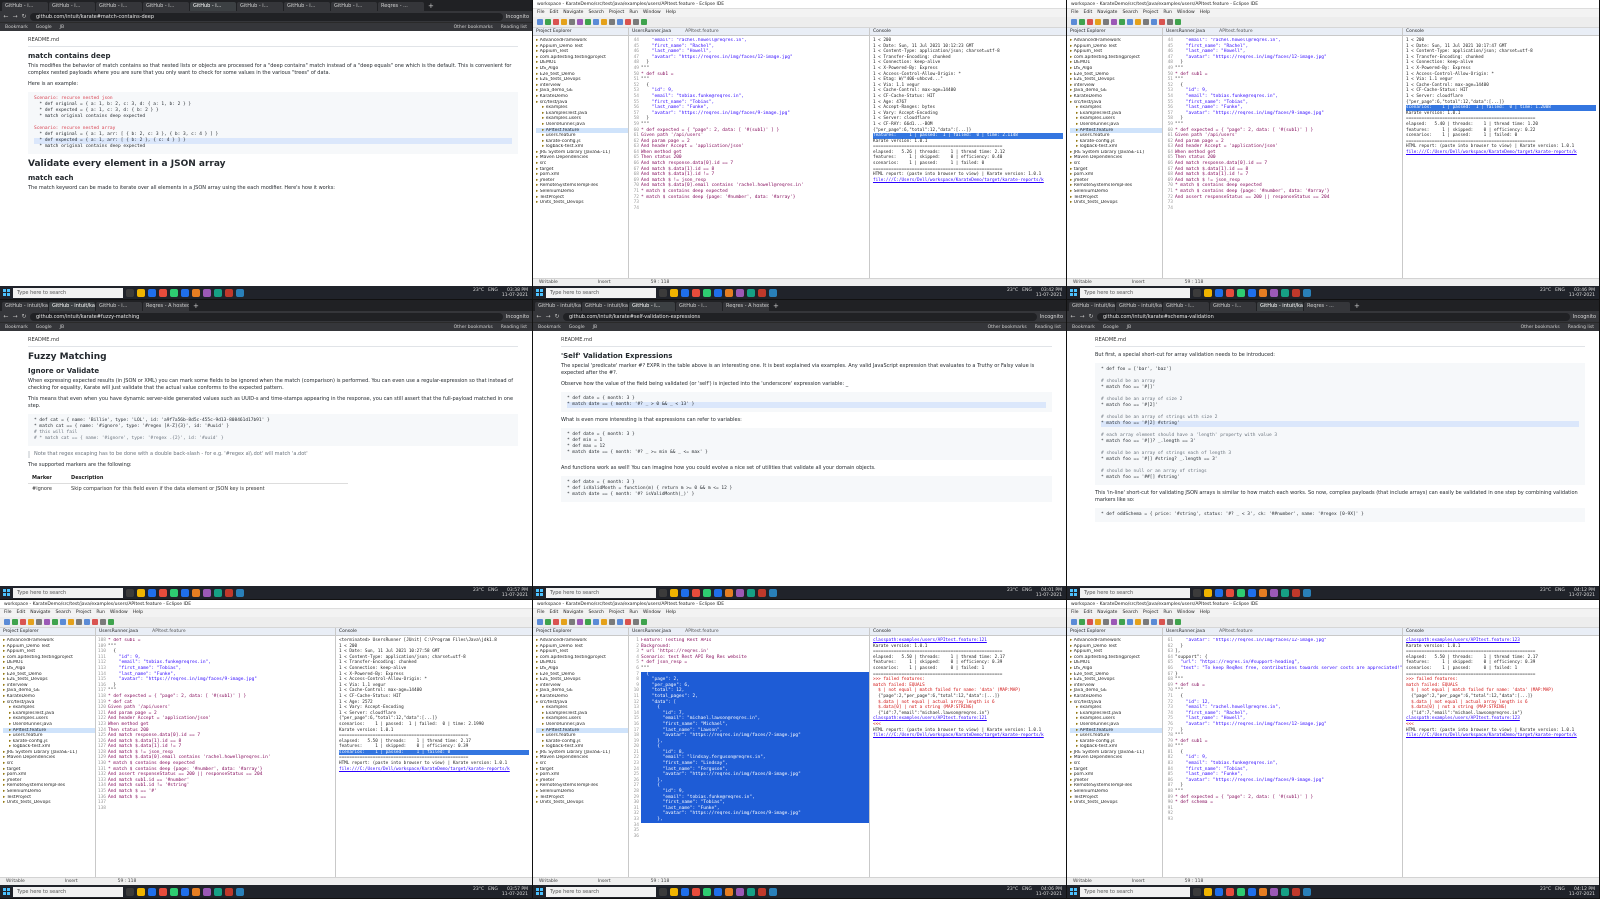 The width and height of the screenshot is (1600, 899). Describe the element at coordinates (514, 327) in the screenshot. I see `reading-list: Reading list` at that location.